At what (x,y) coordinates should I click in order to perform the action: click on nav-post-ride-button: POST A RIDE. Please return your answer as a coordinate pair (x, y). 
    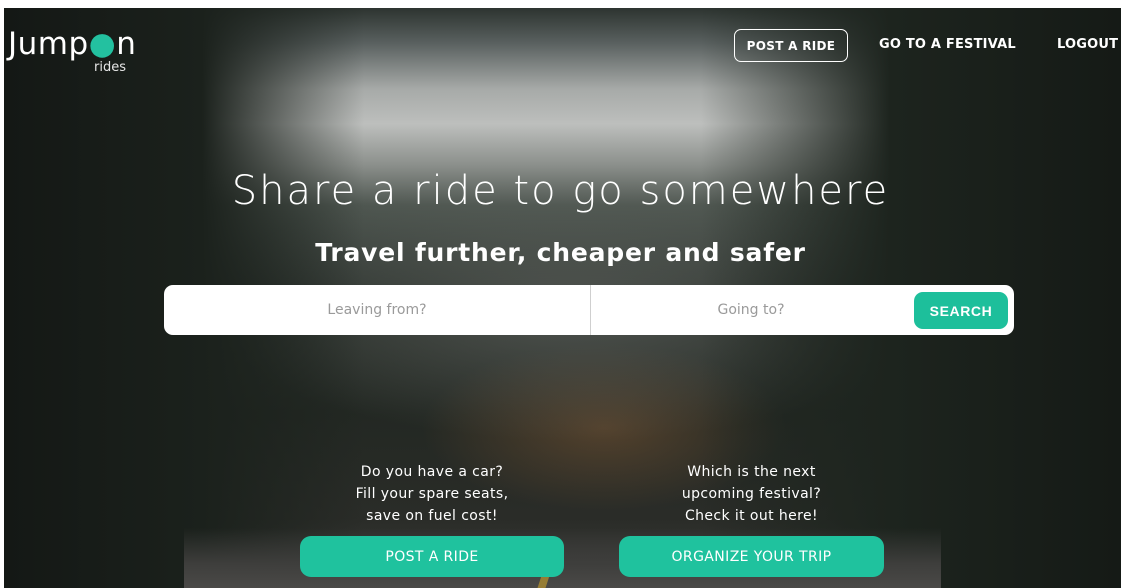
    Looking at the image, I should click on (791, 45).